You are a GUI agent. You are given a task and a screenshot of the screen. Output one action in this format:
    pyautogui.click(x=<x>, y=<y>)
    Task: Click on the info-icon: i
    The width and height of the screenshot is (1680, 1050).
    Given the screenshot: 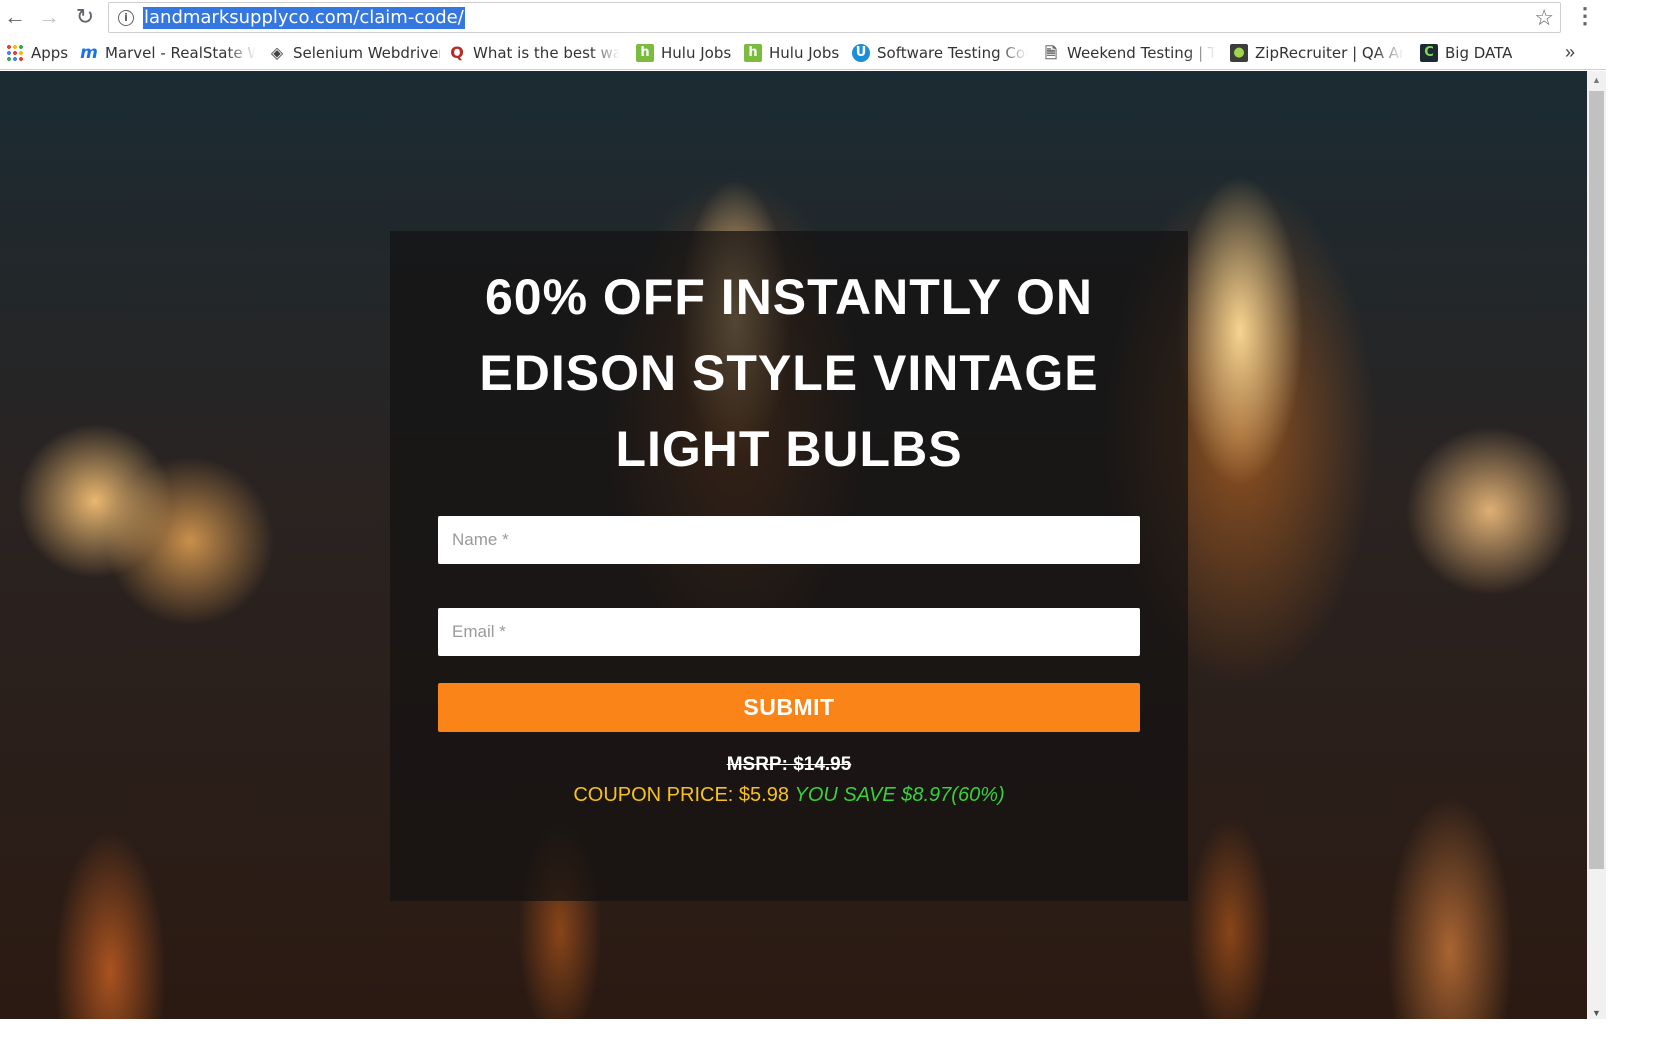 What is the action you would take?
    pyautogui.click(x=126, y=18)
    